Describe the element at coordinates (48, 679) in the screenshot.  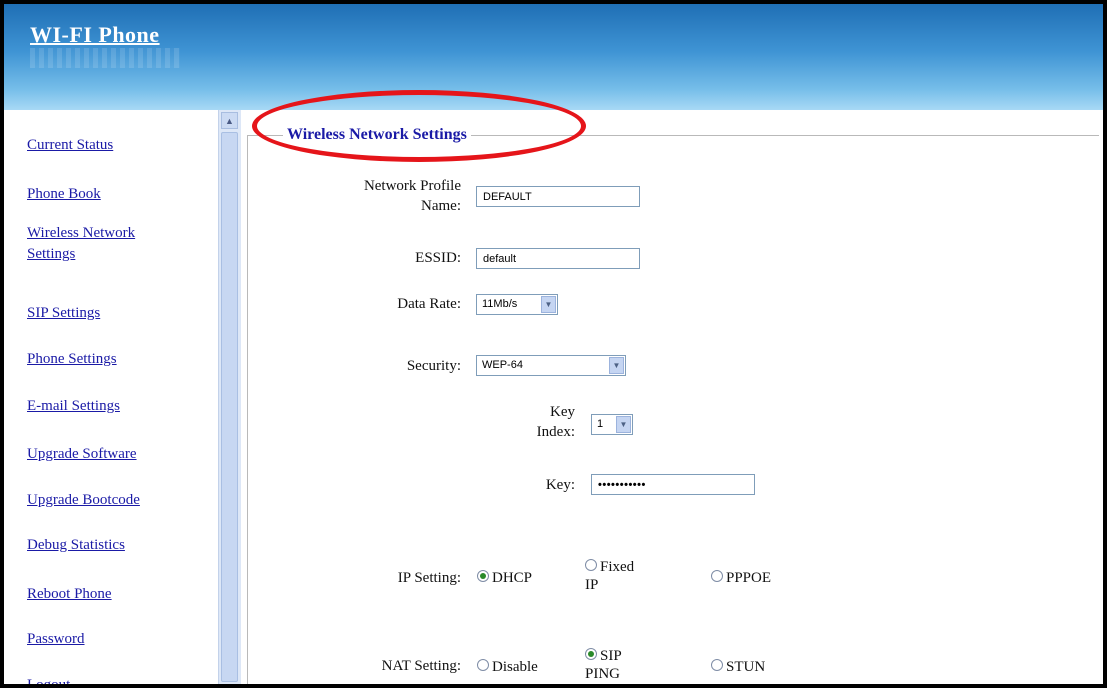
I see `sidebar-item-logout: Logout` at that location.